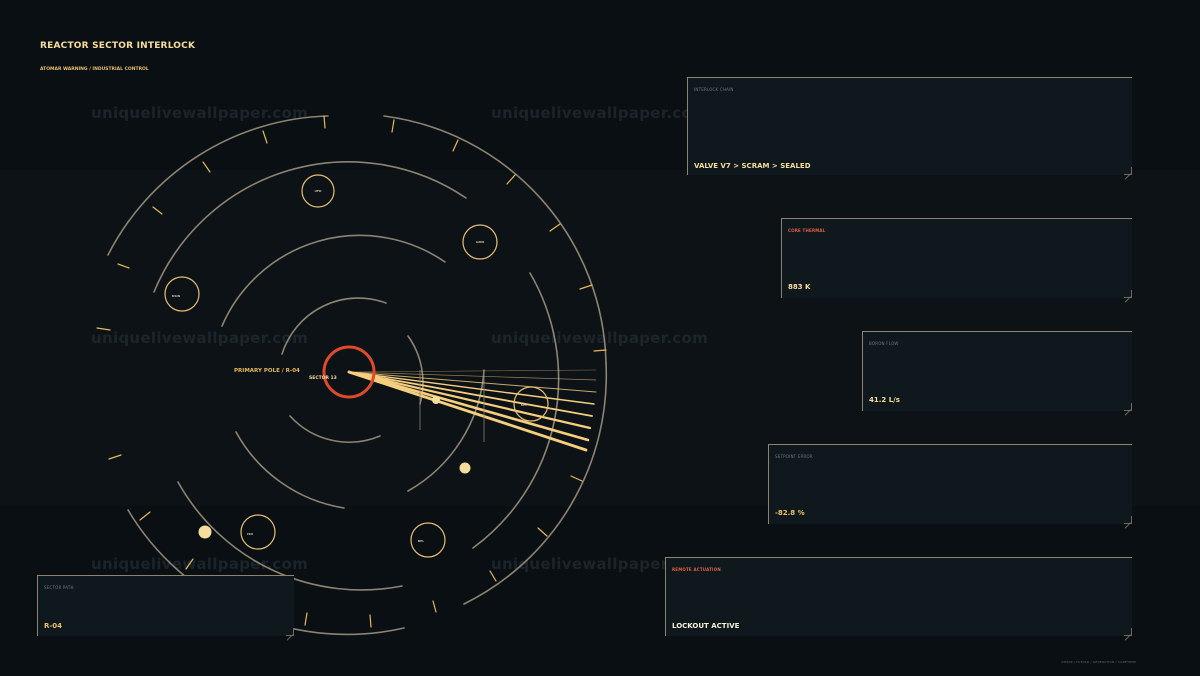  I want to click on panel-remote-actuation: REMOTE ACTUATION LOCKOUT ACTIVE, so click(898, 596).